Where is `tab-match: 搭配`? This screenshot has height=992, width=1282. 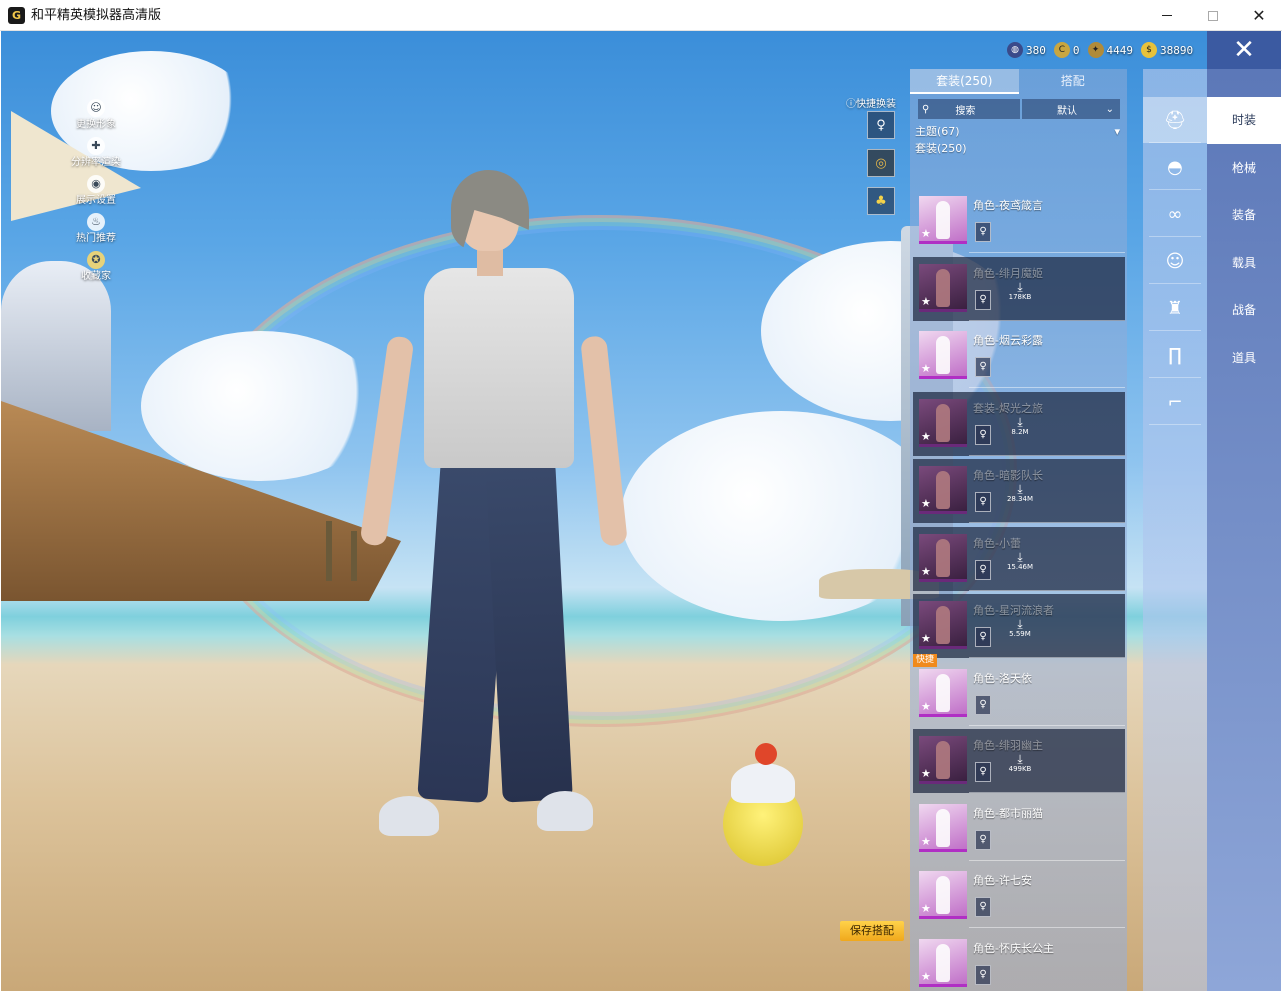 tab-match: 搭配 is located at coordinates (1073, 81).